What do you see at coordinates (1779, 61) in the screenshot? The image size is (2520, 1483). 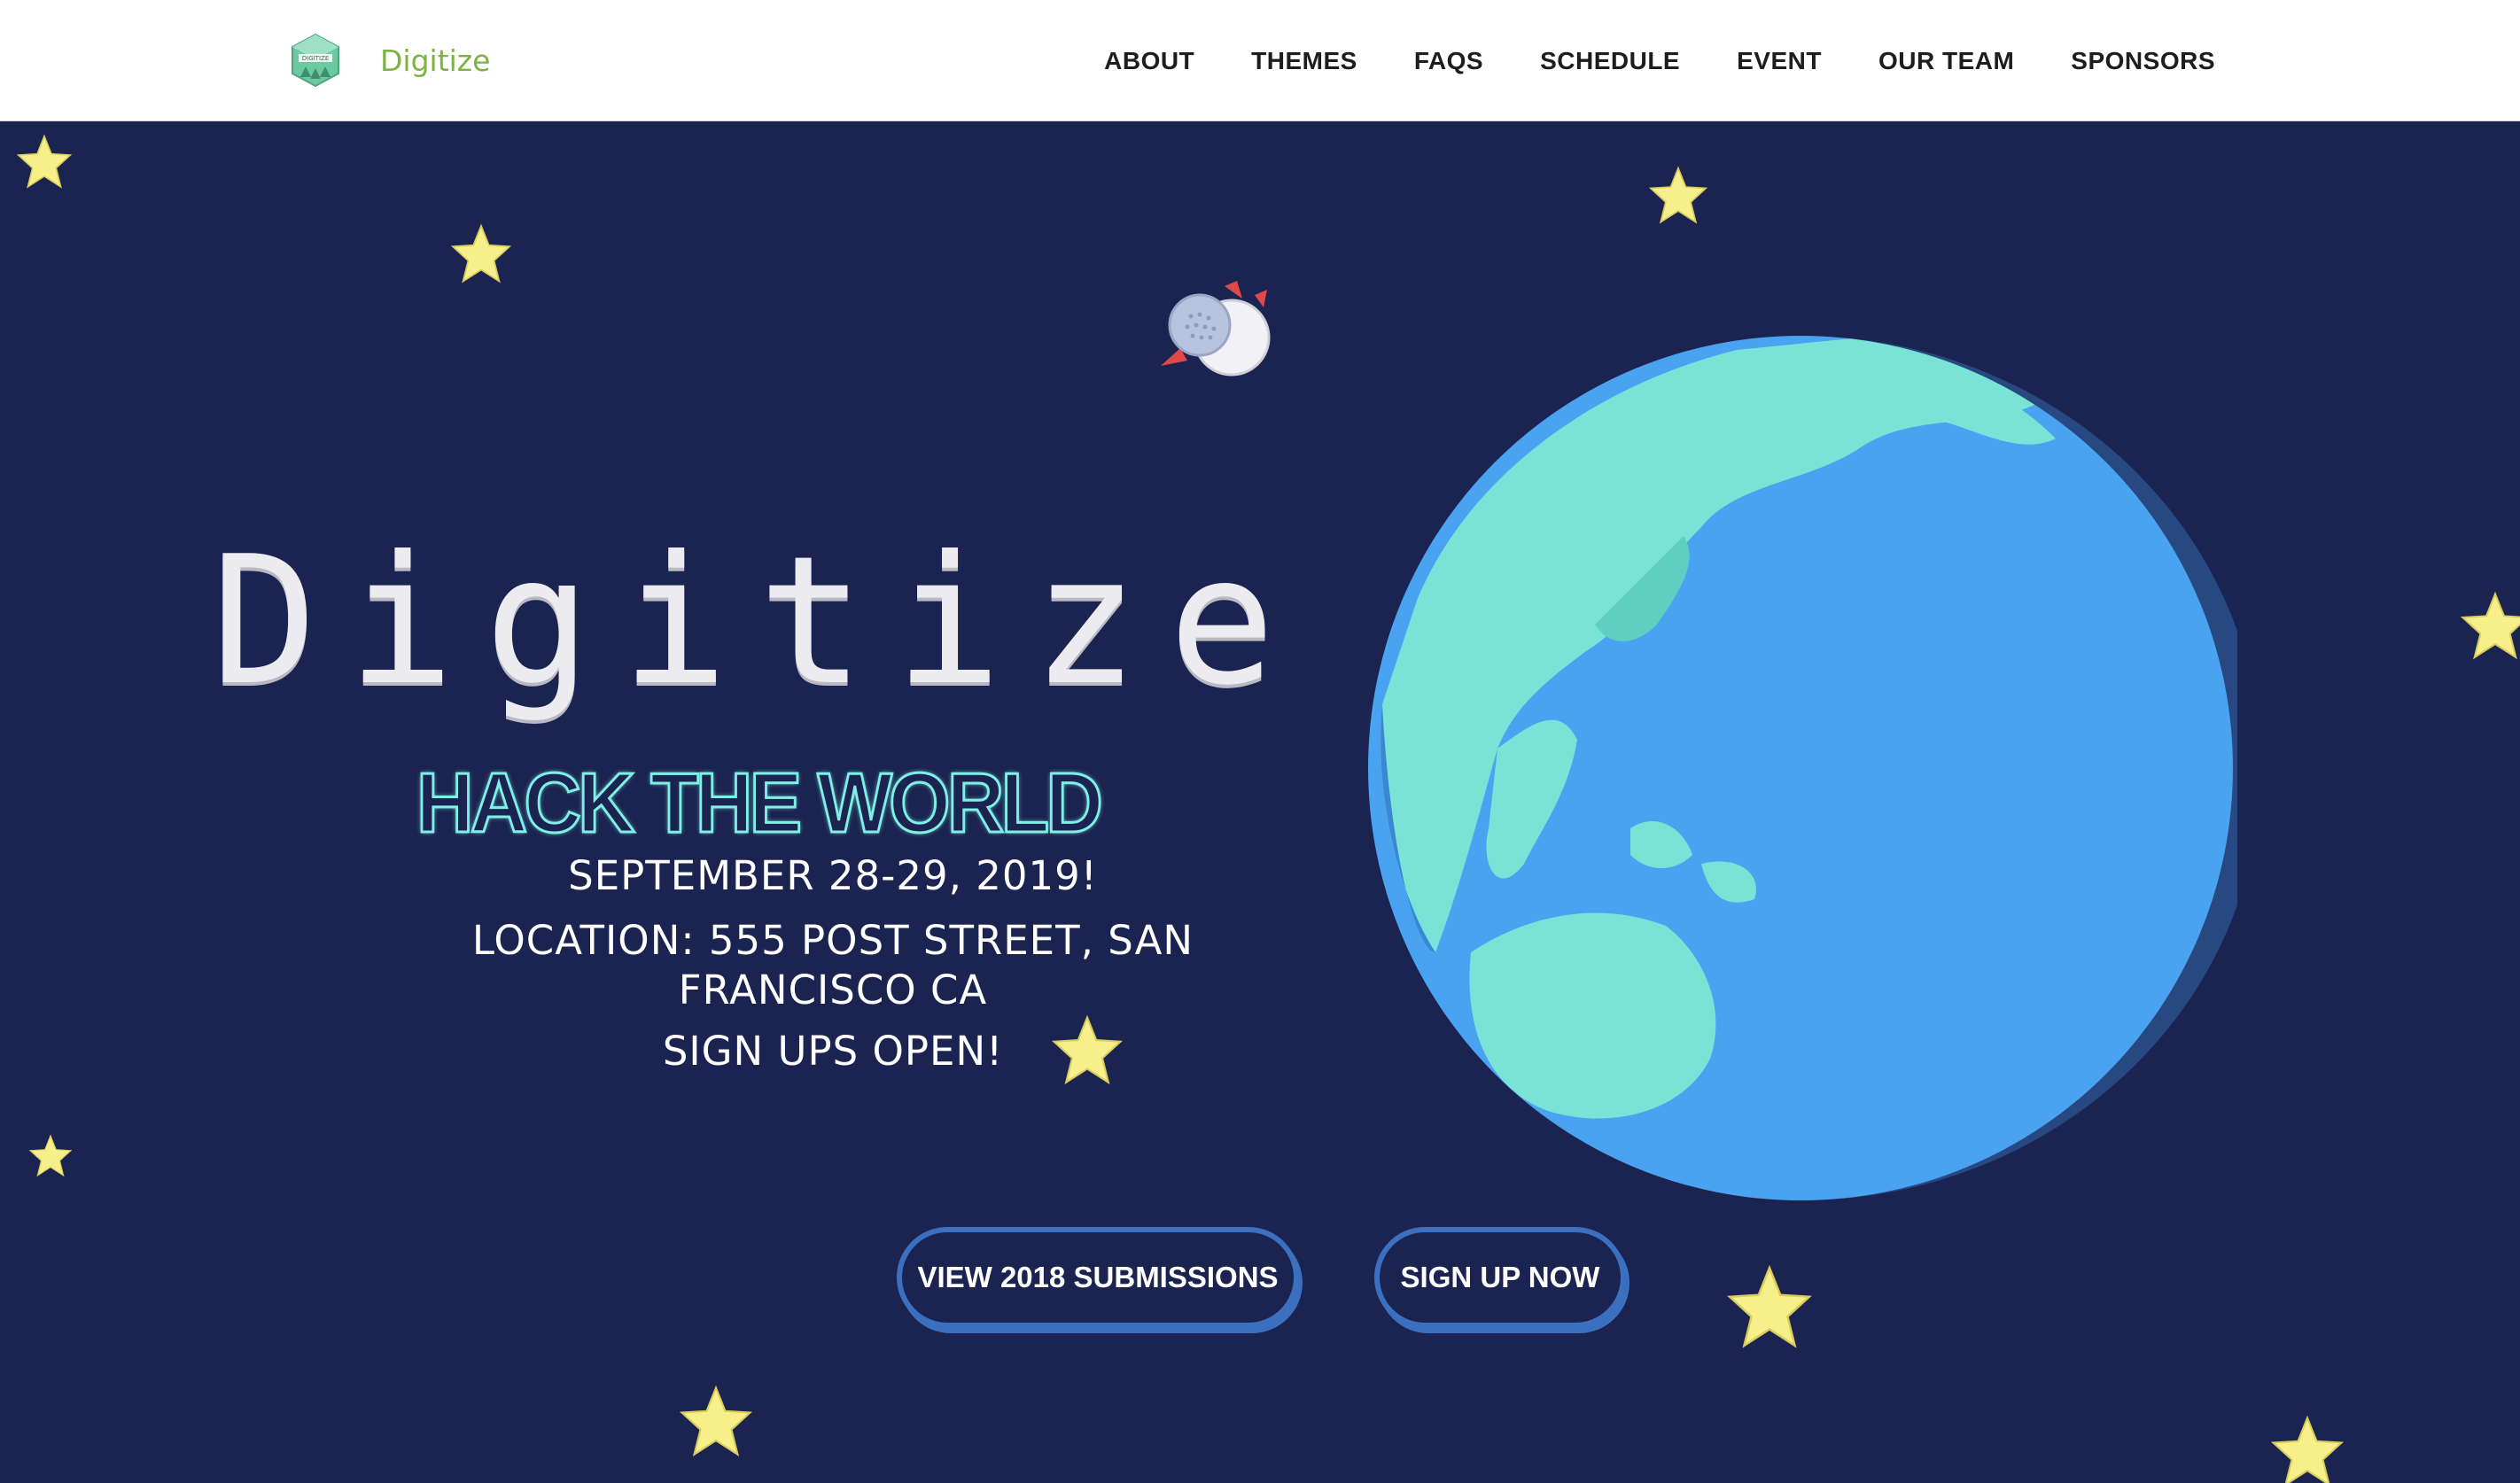 I see `nav-link-event: EVENT` at bounding box center [1779, 61].